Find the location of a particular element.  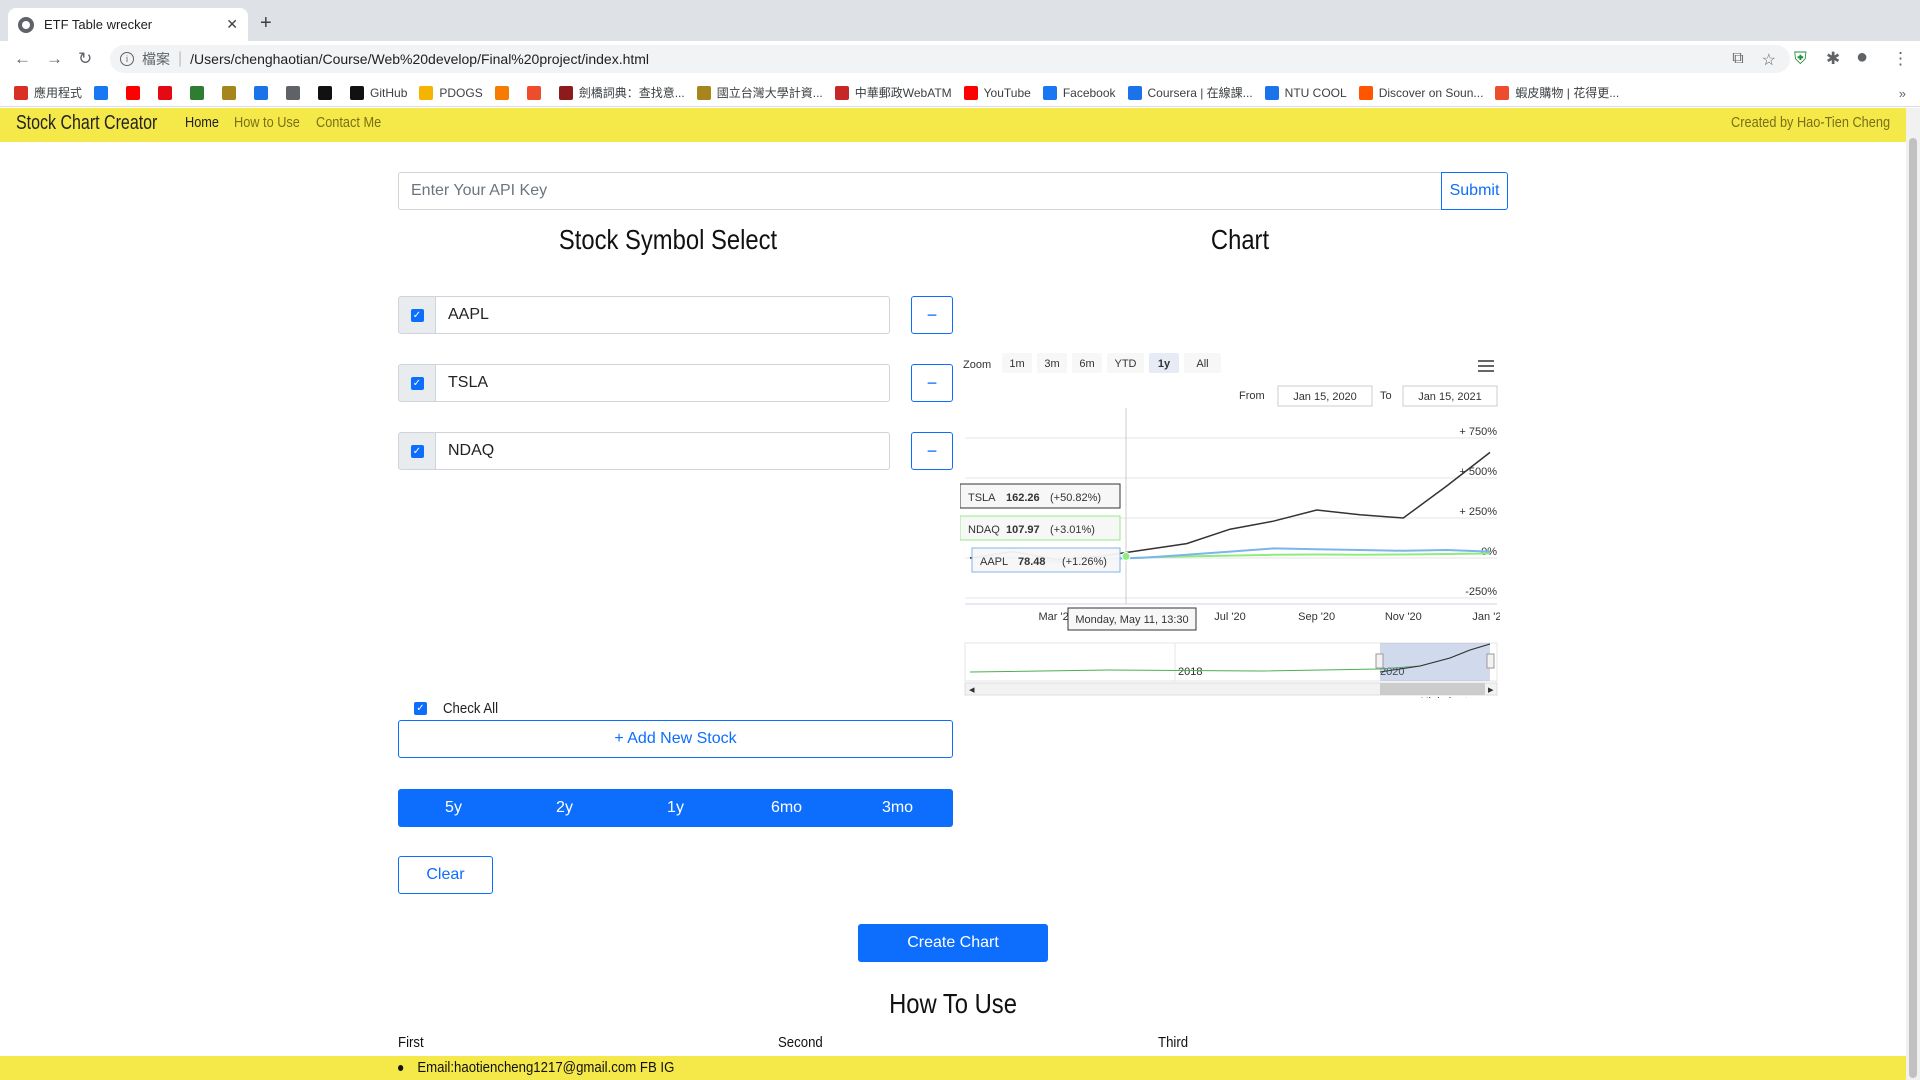

period-button-3mo: 3mo is located at coordinates (897, 808).